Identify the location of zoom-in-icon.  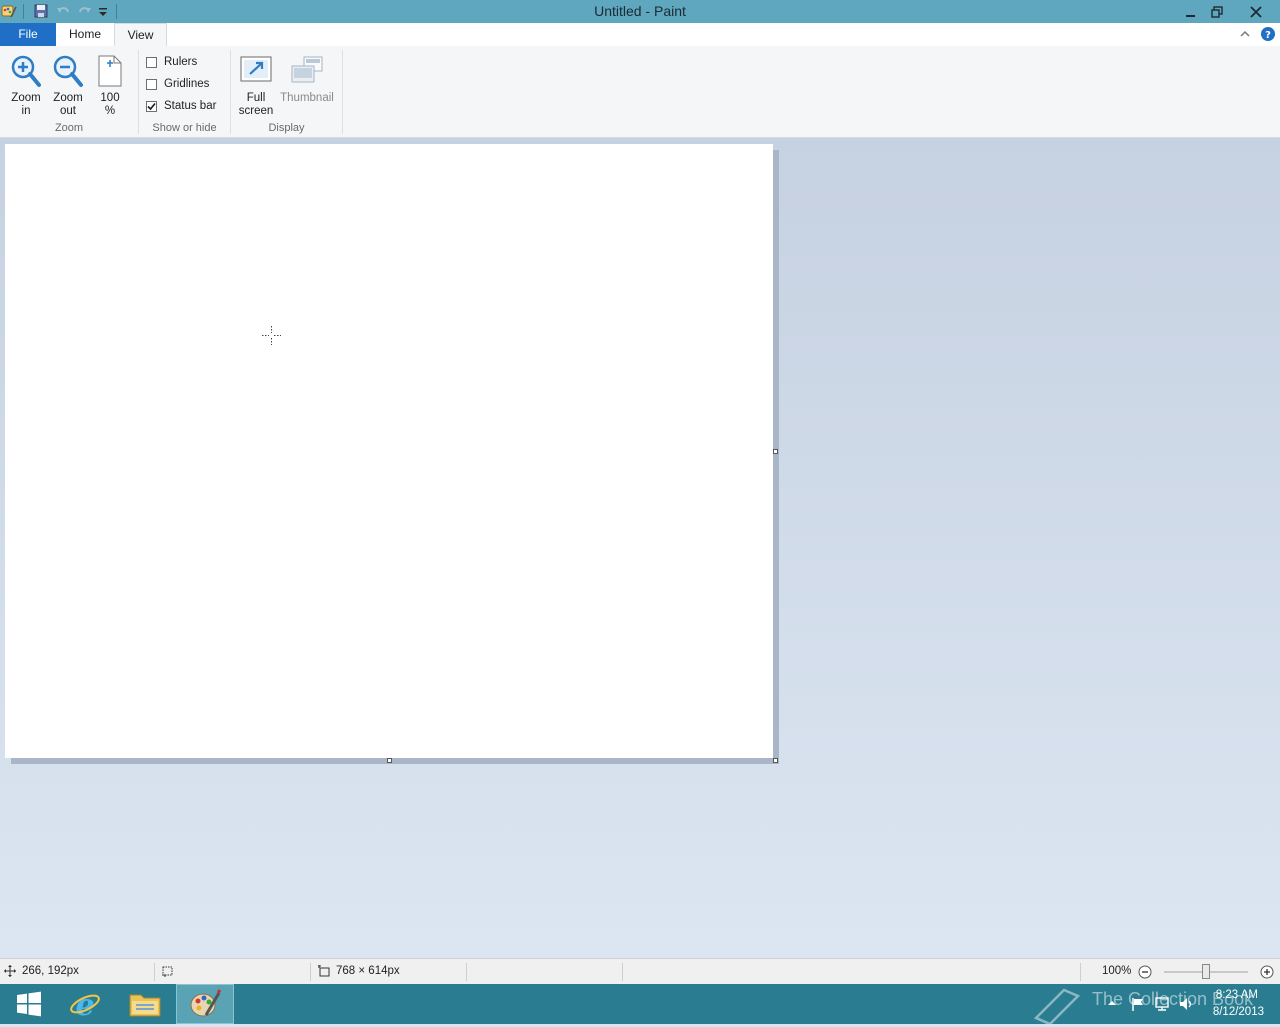
(26, 71).